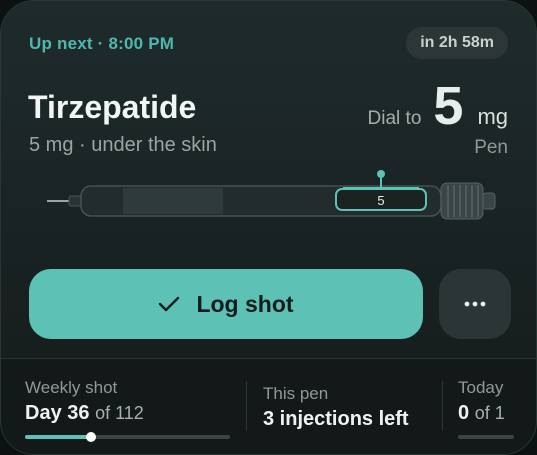 The height and width of the screenshot is (455, 537). Describe the element at coordinates (71, 387) in the screenshot. I see `weekly-shot-label: Weekly shot` at that location.